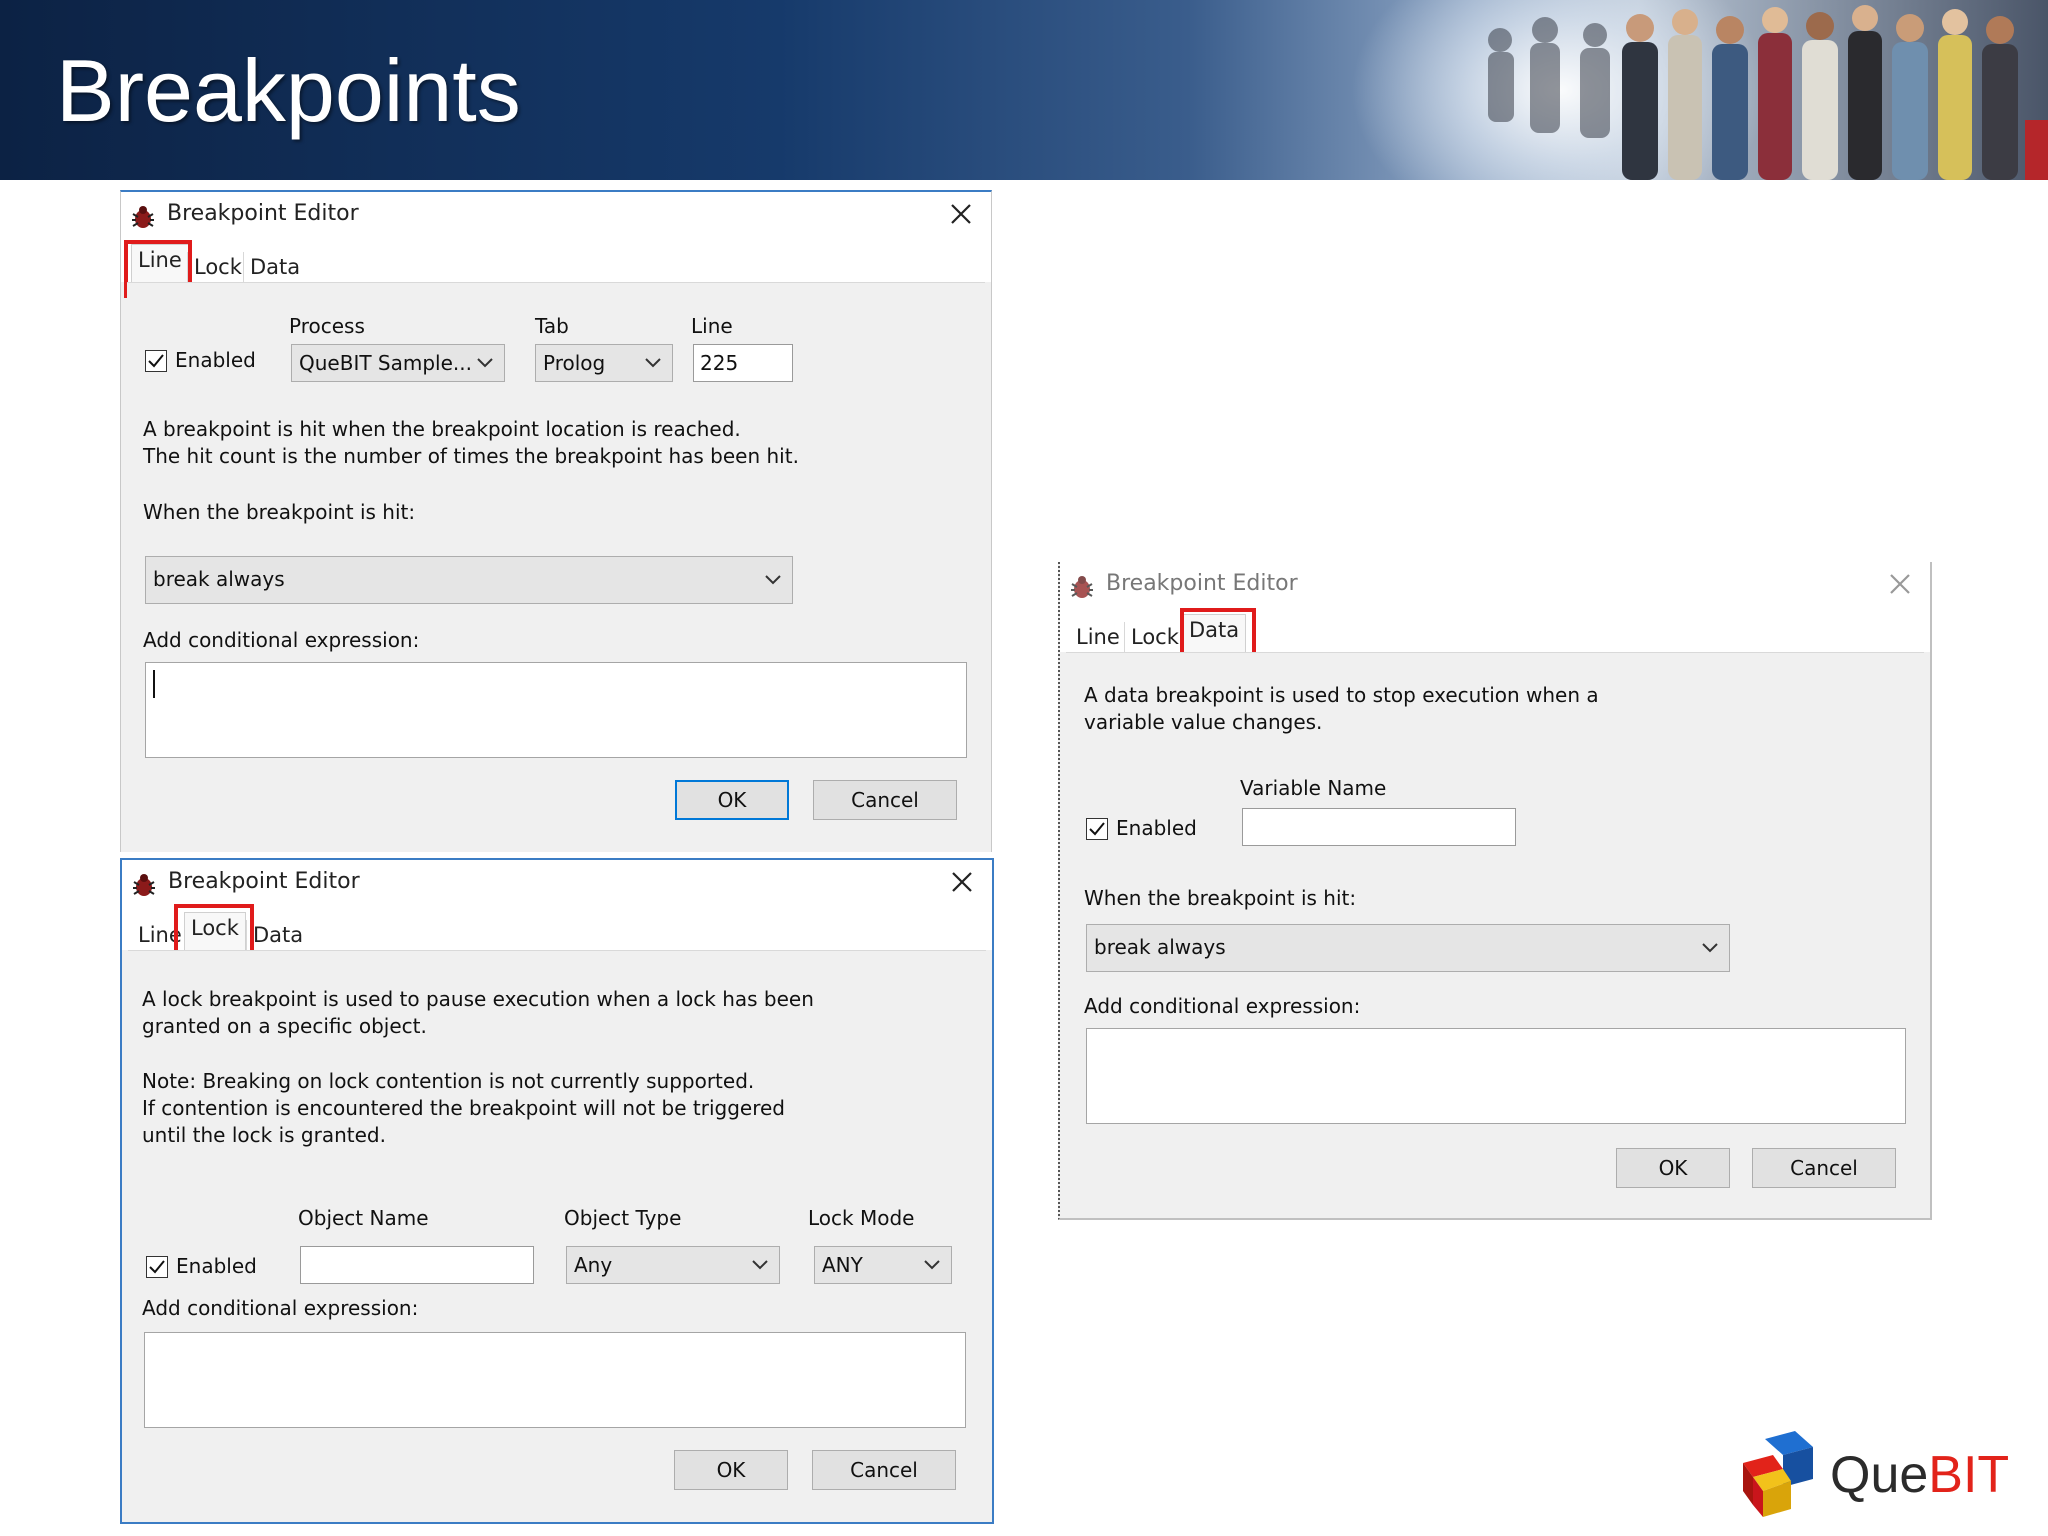 This screenshot has height=1536, width=2048. I want to click on variable-name-label: Variable Name, so click(1313, 788).